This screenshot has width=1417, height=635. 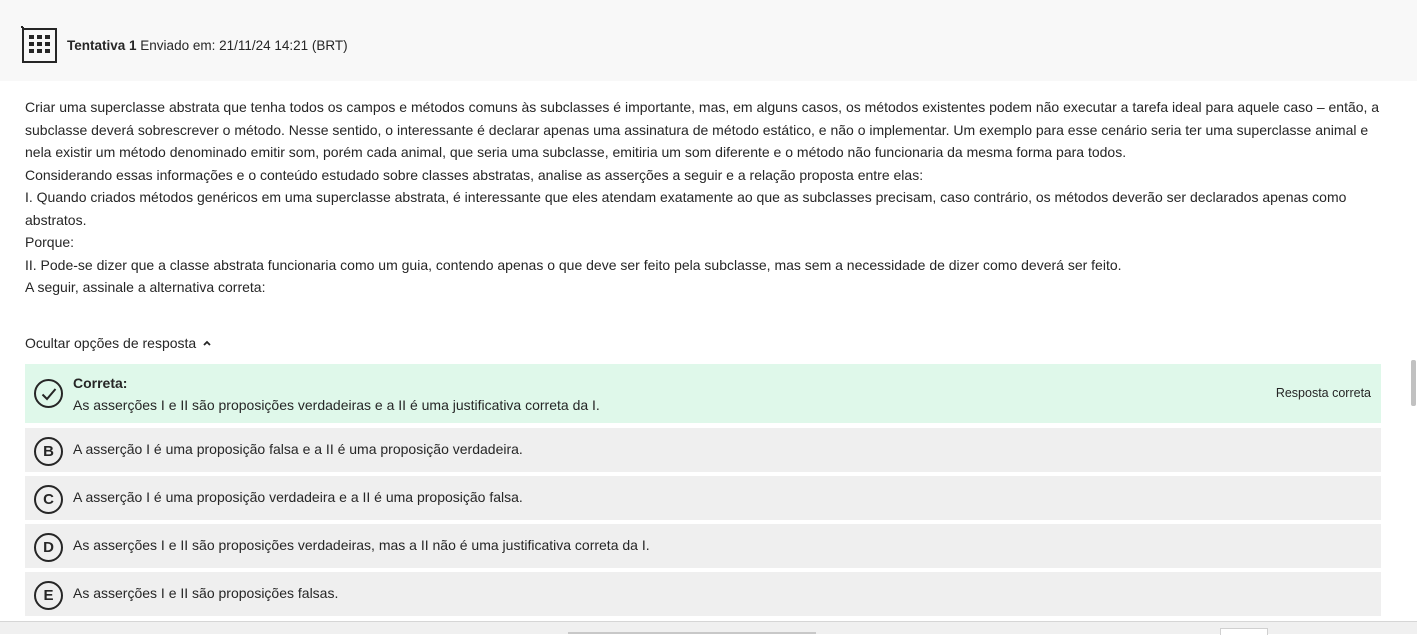 I want to click on hide-options-toggle: Ocultar opções de resposta, so click(x=118, y=343).